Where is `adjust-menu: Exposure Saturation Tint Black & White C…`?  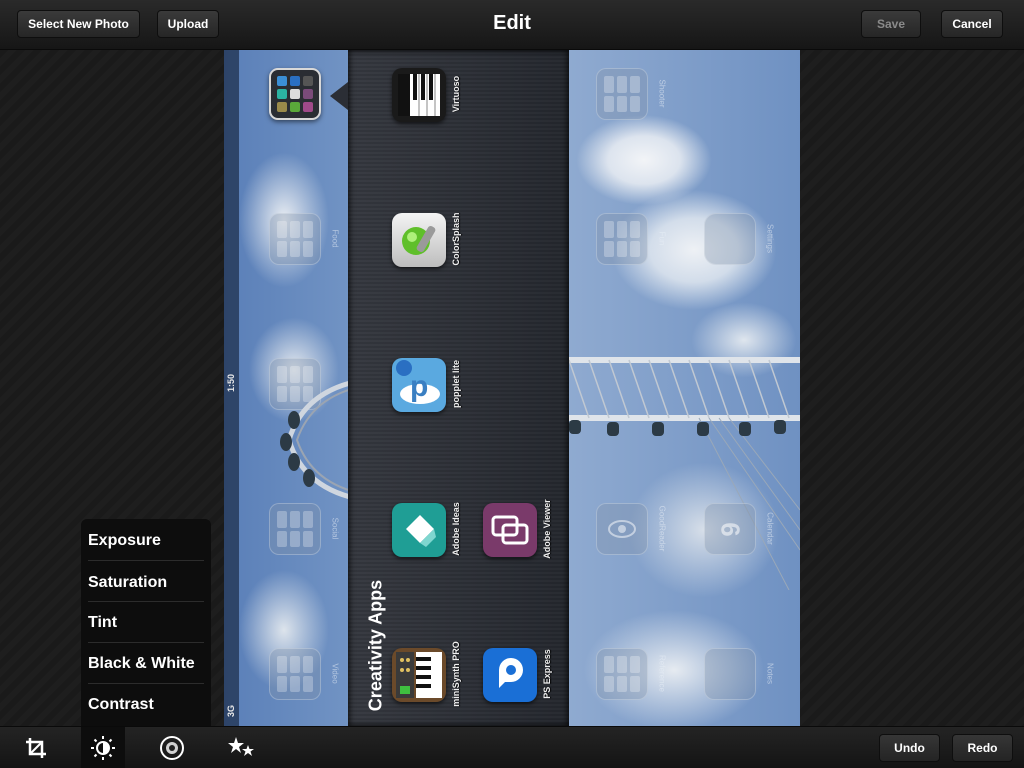 adjust-menu: Exposure Saturation Tint Black & White C… is located at coordinates (146, 622).